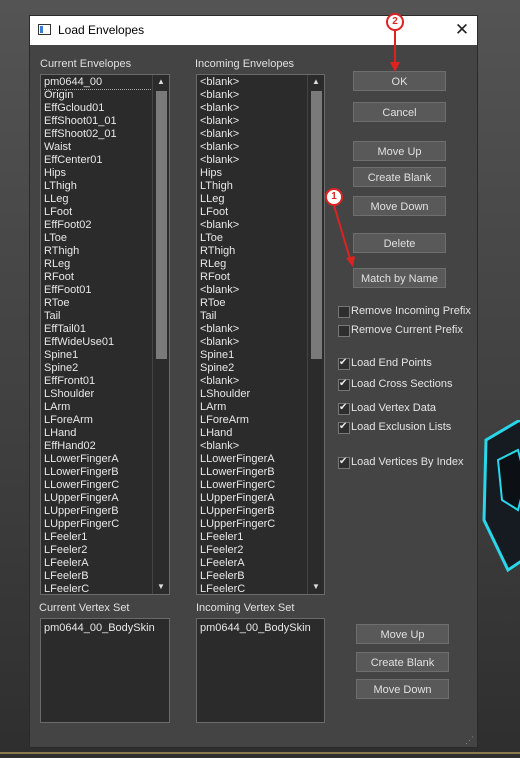 This screenshot has width=520, height=758. Describe the element at coordinates (402, 634) in the screenshot. I see `vertex-set-move-up-button: Move Up` at that location.